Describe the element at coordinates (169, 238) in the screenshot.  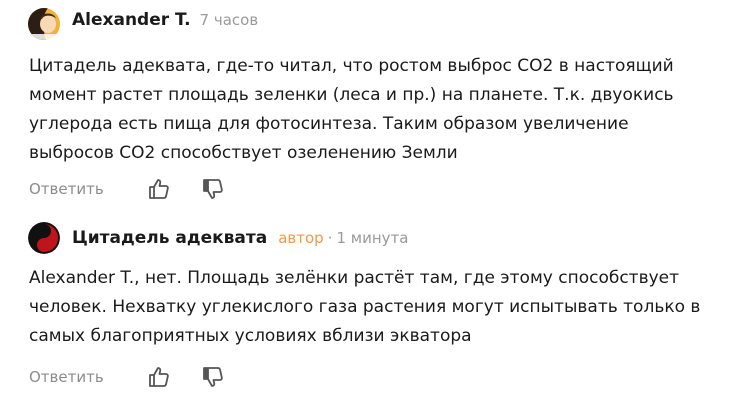
I see `author-name: Цитадель адеквата` at that location.